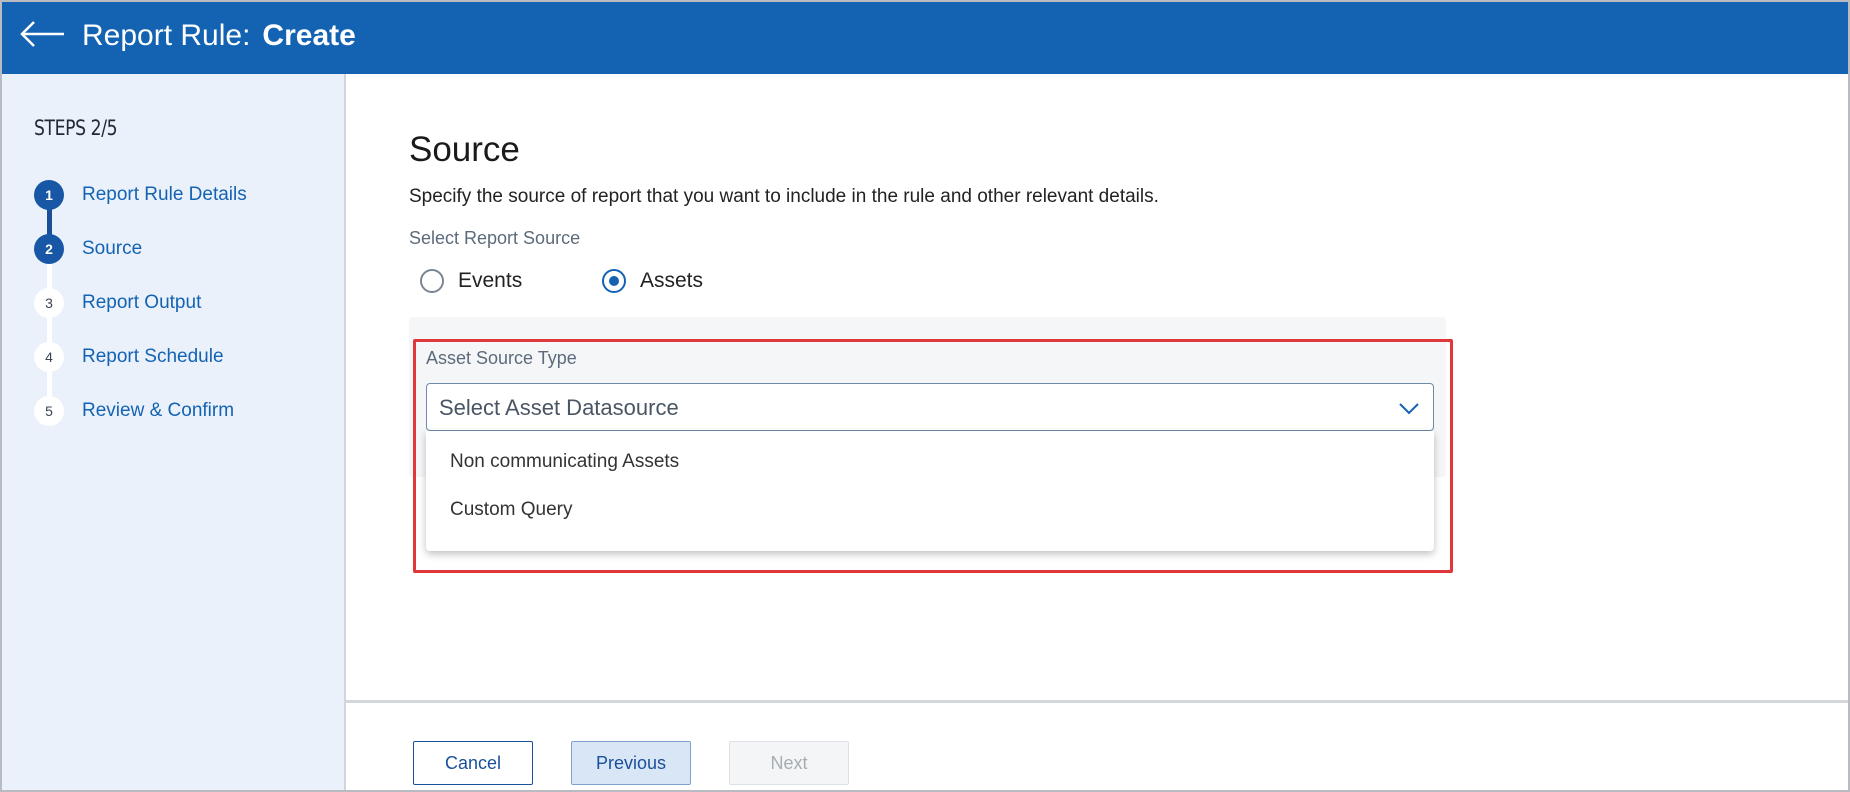 This screenshot has width=1850, height=792. What do you see at coordinates (309, 35) in the screenshot?
I see `page-title-mode: Create` at bounding box center [309, 35].